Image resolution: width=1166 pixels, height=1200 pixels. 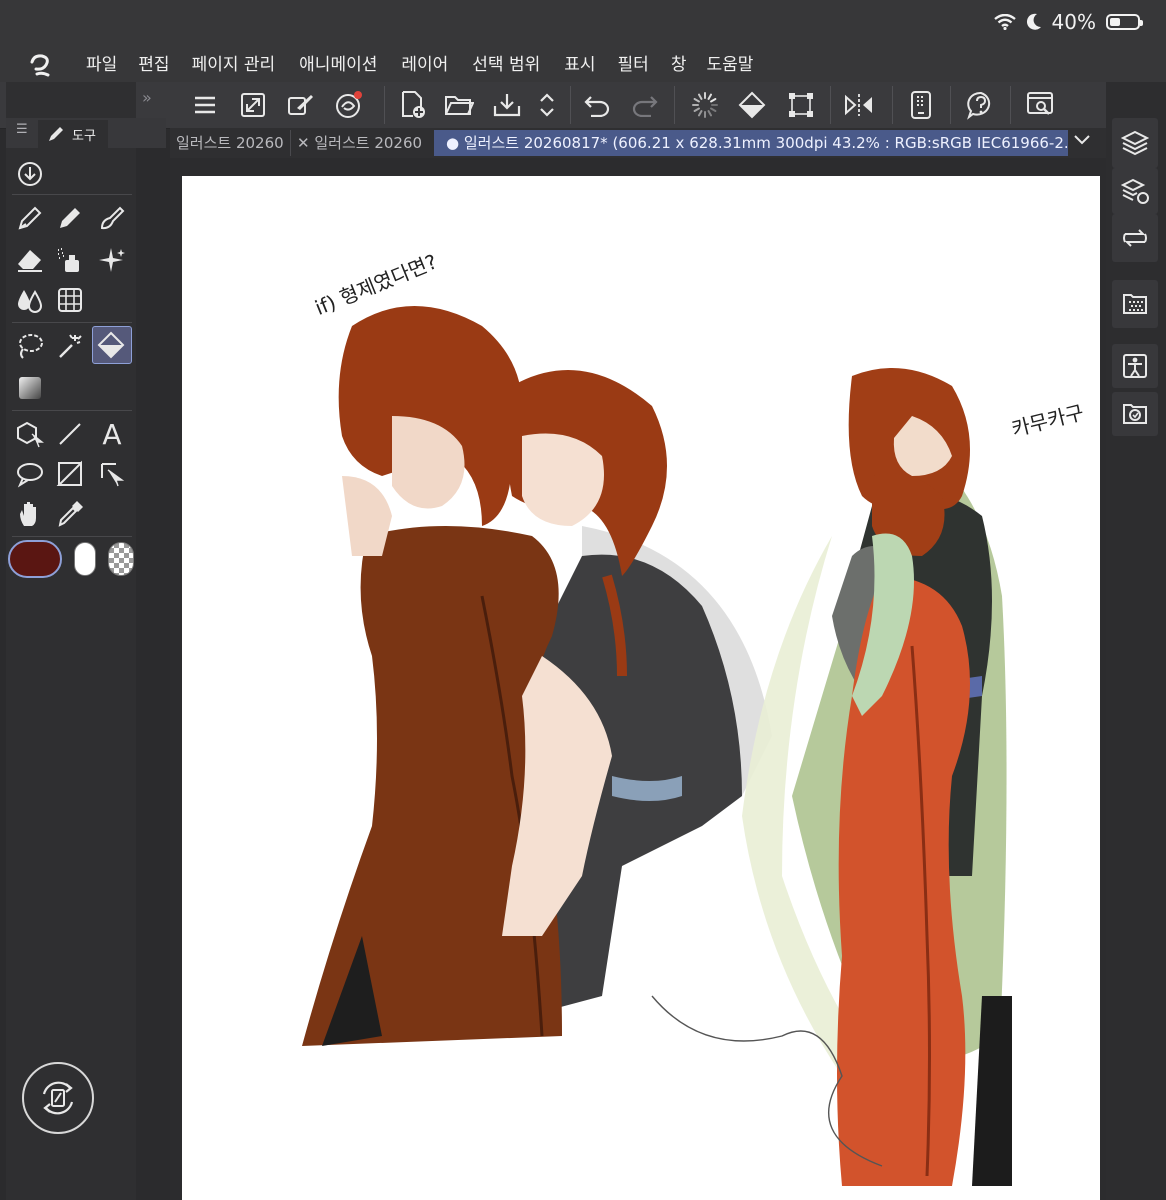 I want to click on frame-tool-icon, so click(x=70, y=474).